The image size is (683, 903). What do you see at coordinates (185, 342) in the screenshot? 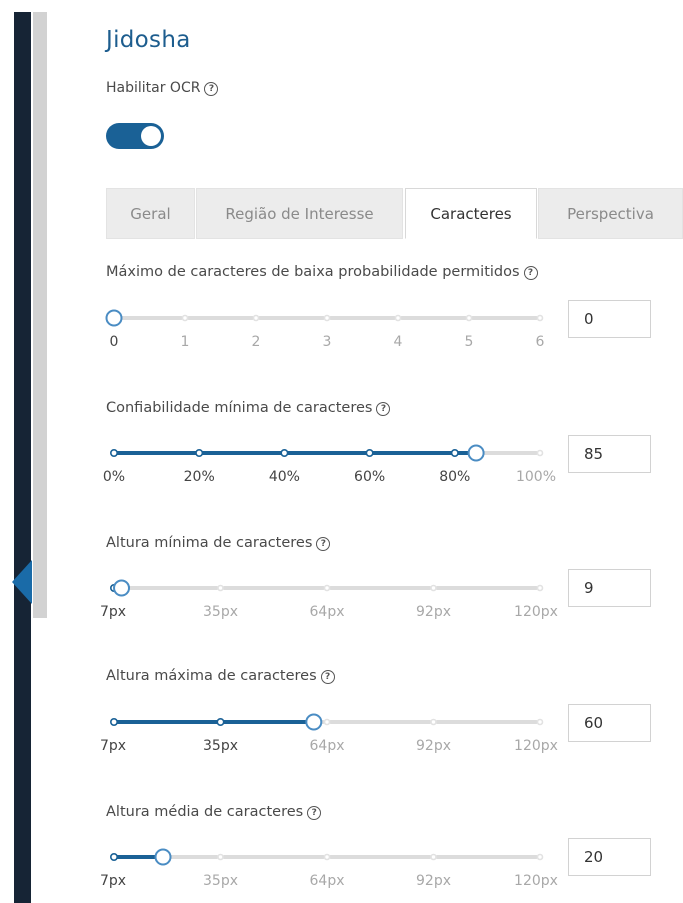
I see `slider-tick-label: 1` at bounding box center [185, 342].